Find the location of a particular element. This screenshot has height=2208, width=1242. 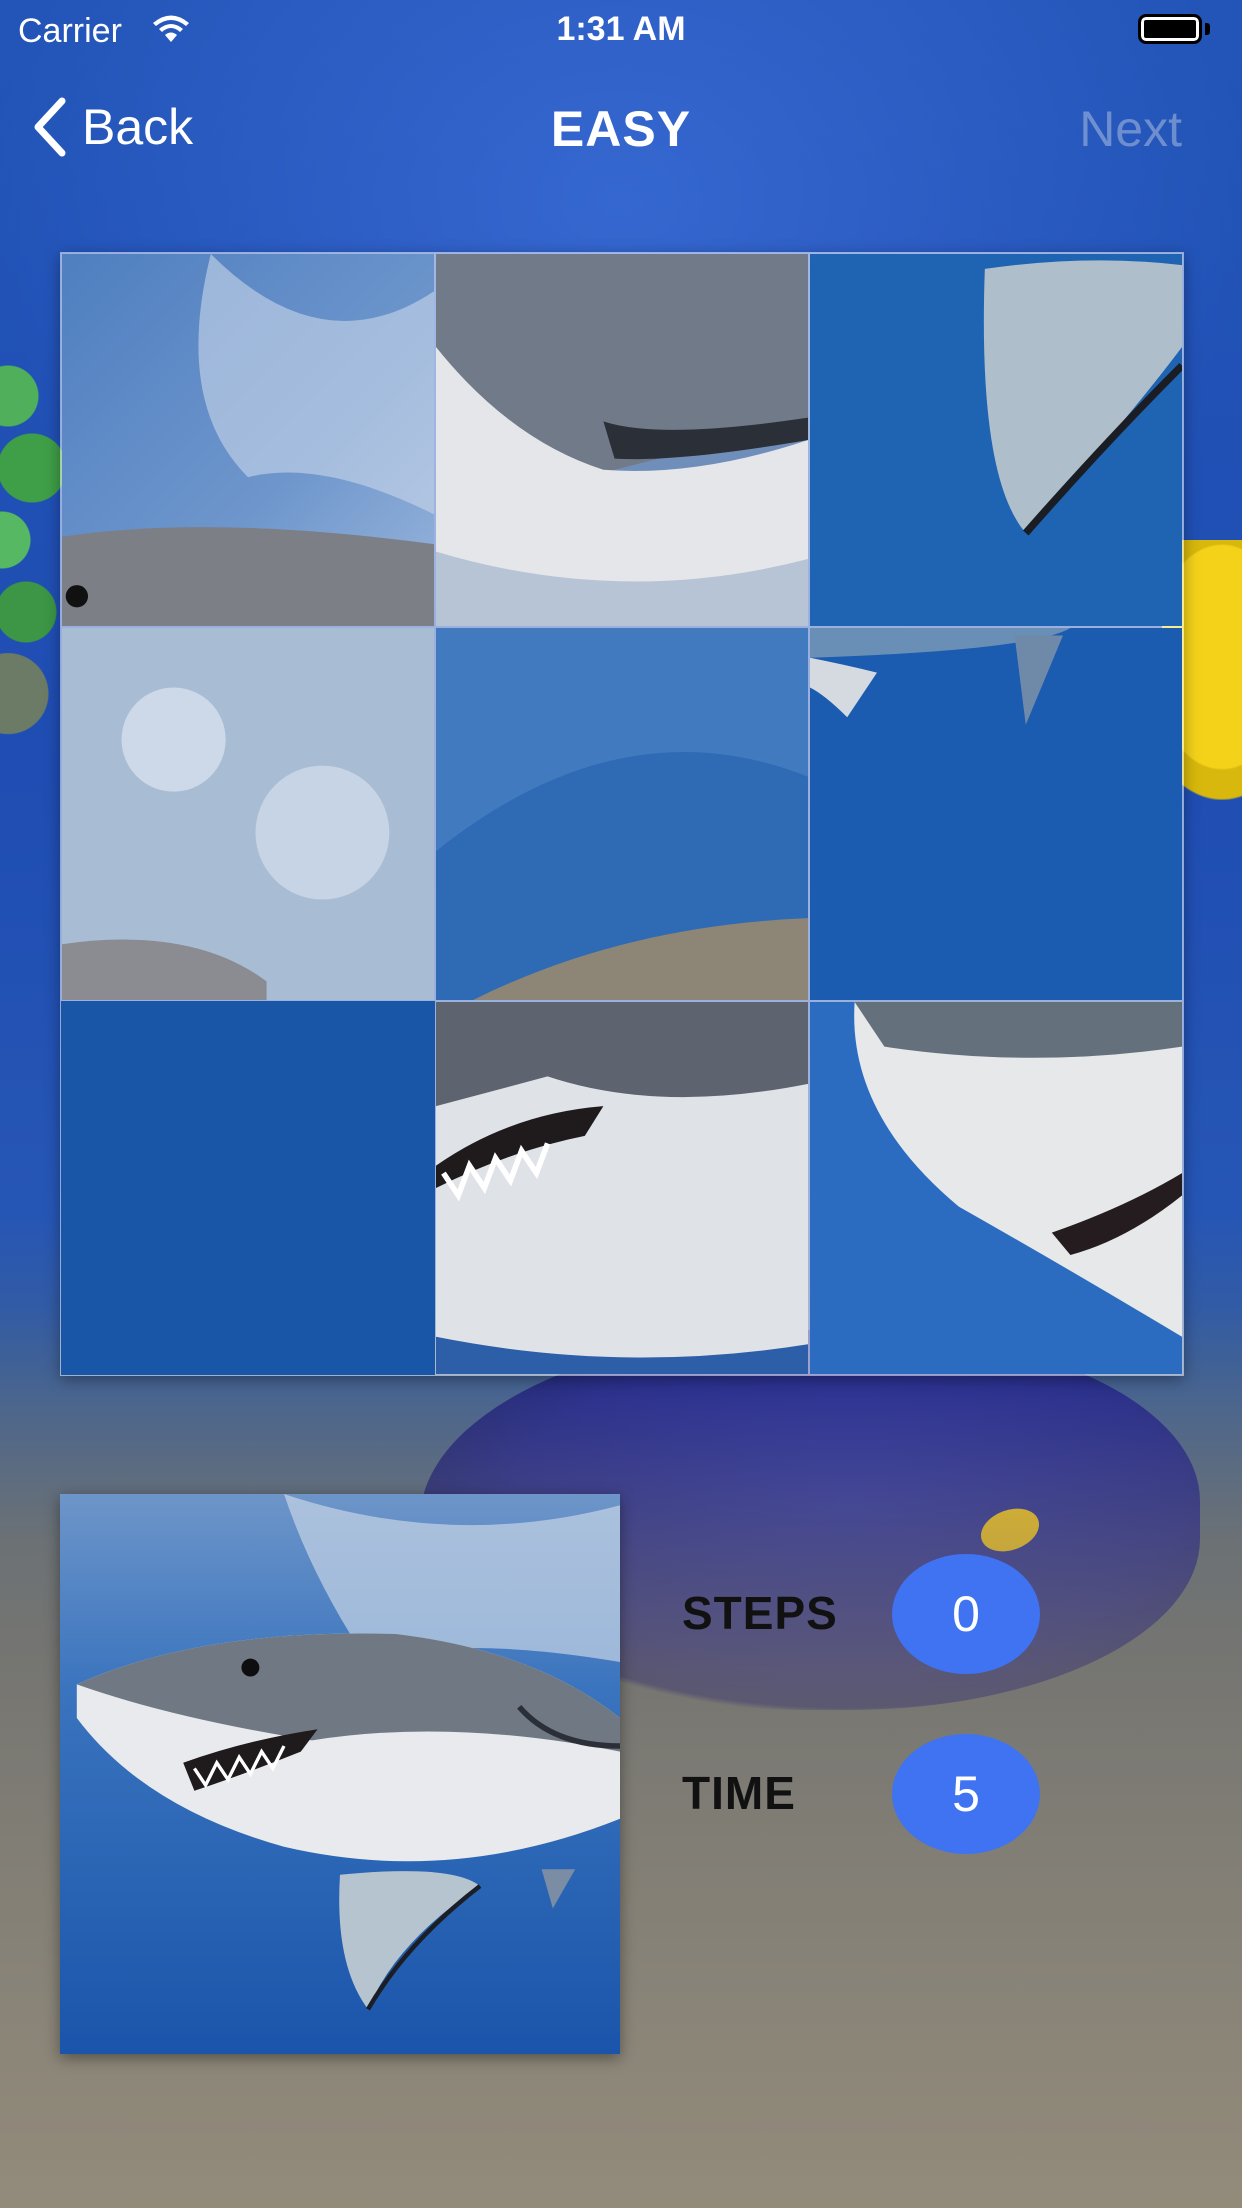

page-title: EASY is located at coordinates (621, 129).